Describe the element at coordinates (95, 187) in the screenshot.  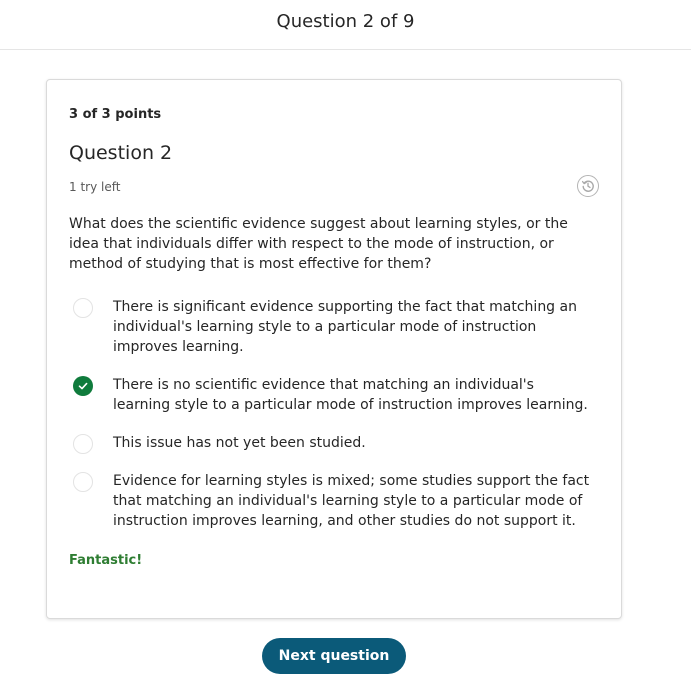
I see `tries-left-label: 1 try left` at that location.